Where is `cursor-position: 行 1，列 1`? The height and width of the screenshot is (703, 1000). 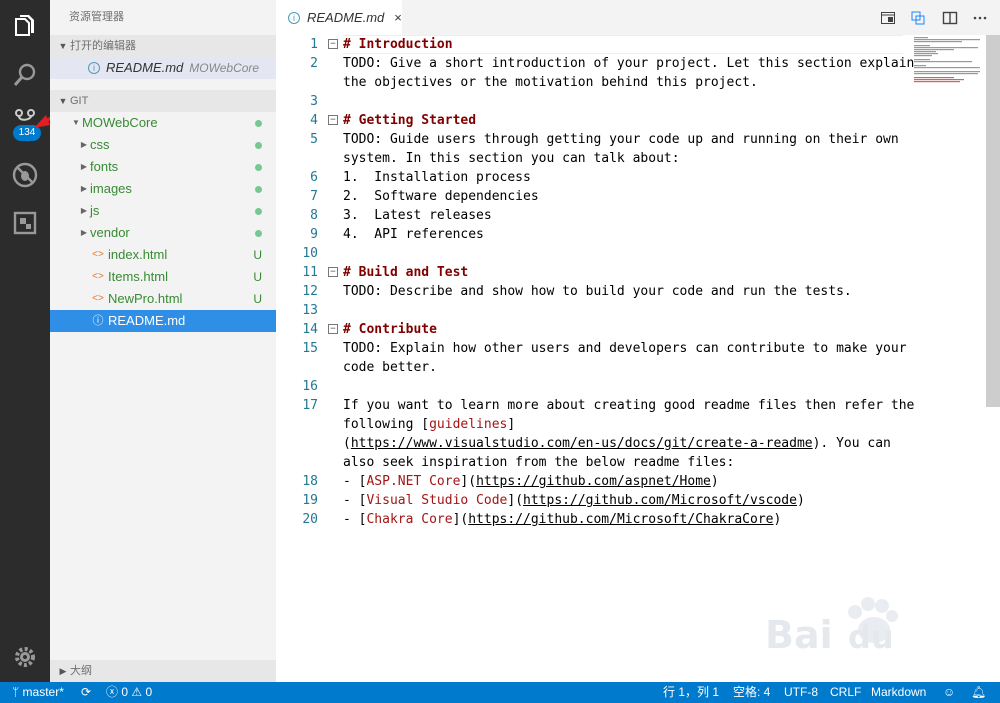 cursor-position: 行 1，列 1 is located at coordinates (691, 692).